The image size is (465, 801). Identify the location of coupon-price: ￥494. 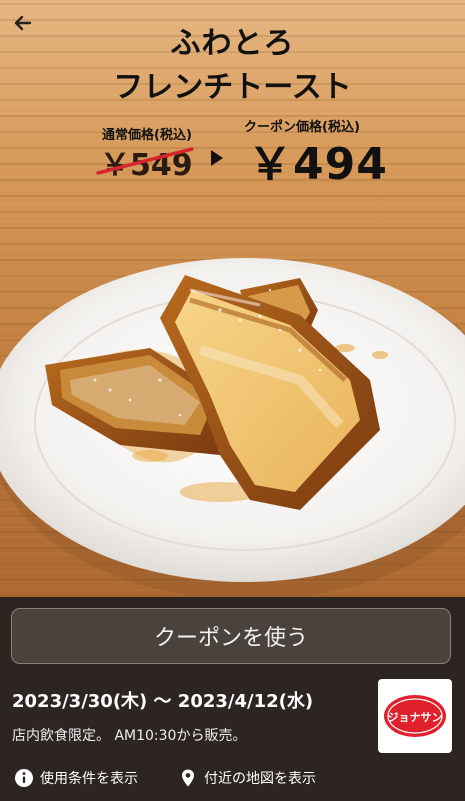
(318, 164).